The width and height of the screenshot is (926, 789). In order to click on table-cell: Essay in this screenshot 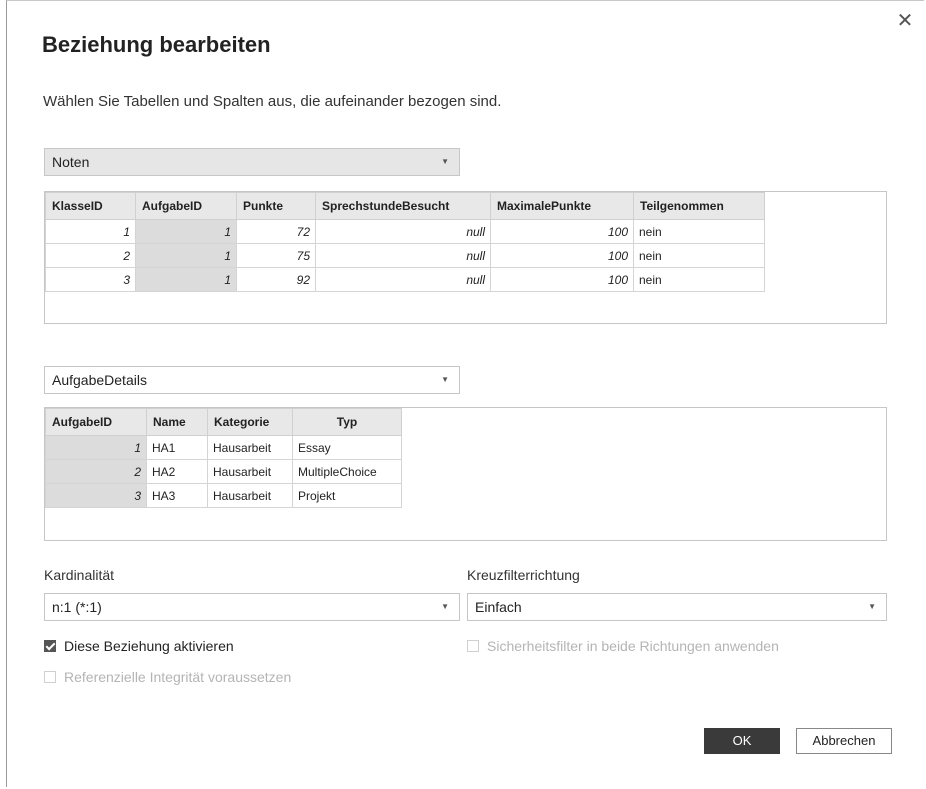, I will do `click(347, 447)`.